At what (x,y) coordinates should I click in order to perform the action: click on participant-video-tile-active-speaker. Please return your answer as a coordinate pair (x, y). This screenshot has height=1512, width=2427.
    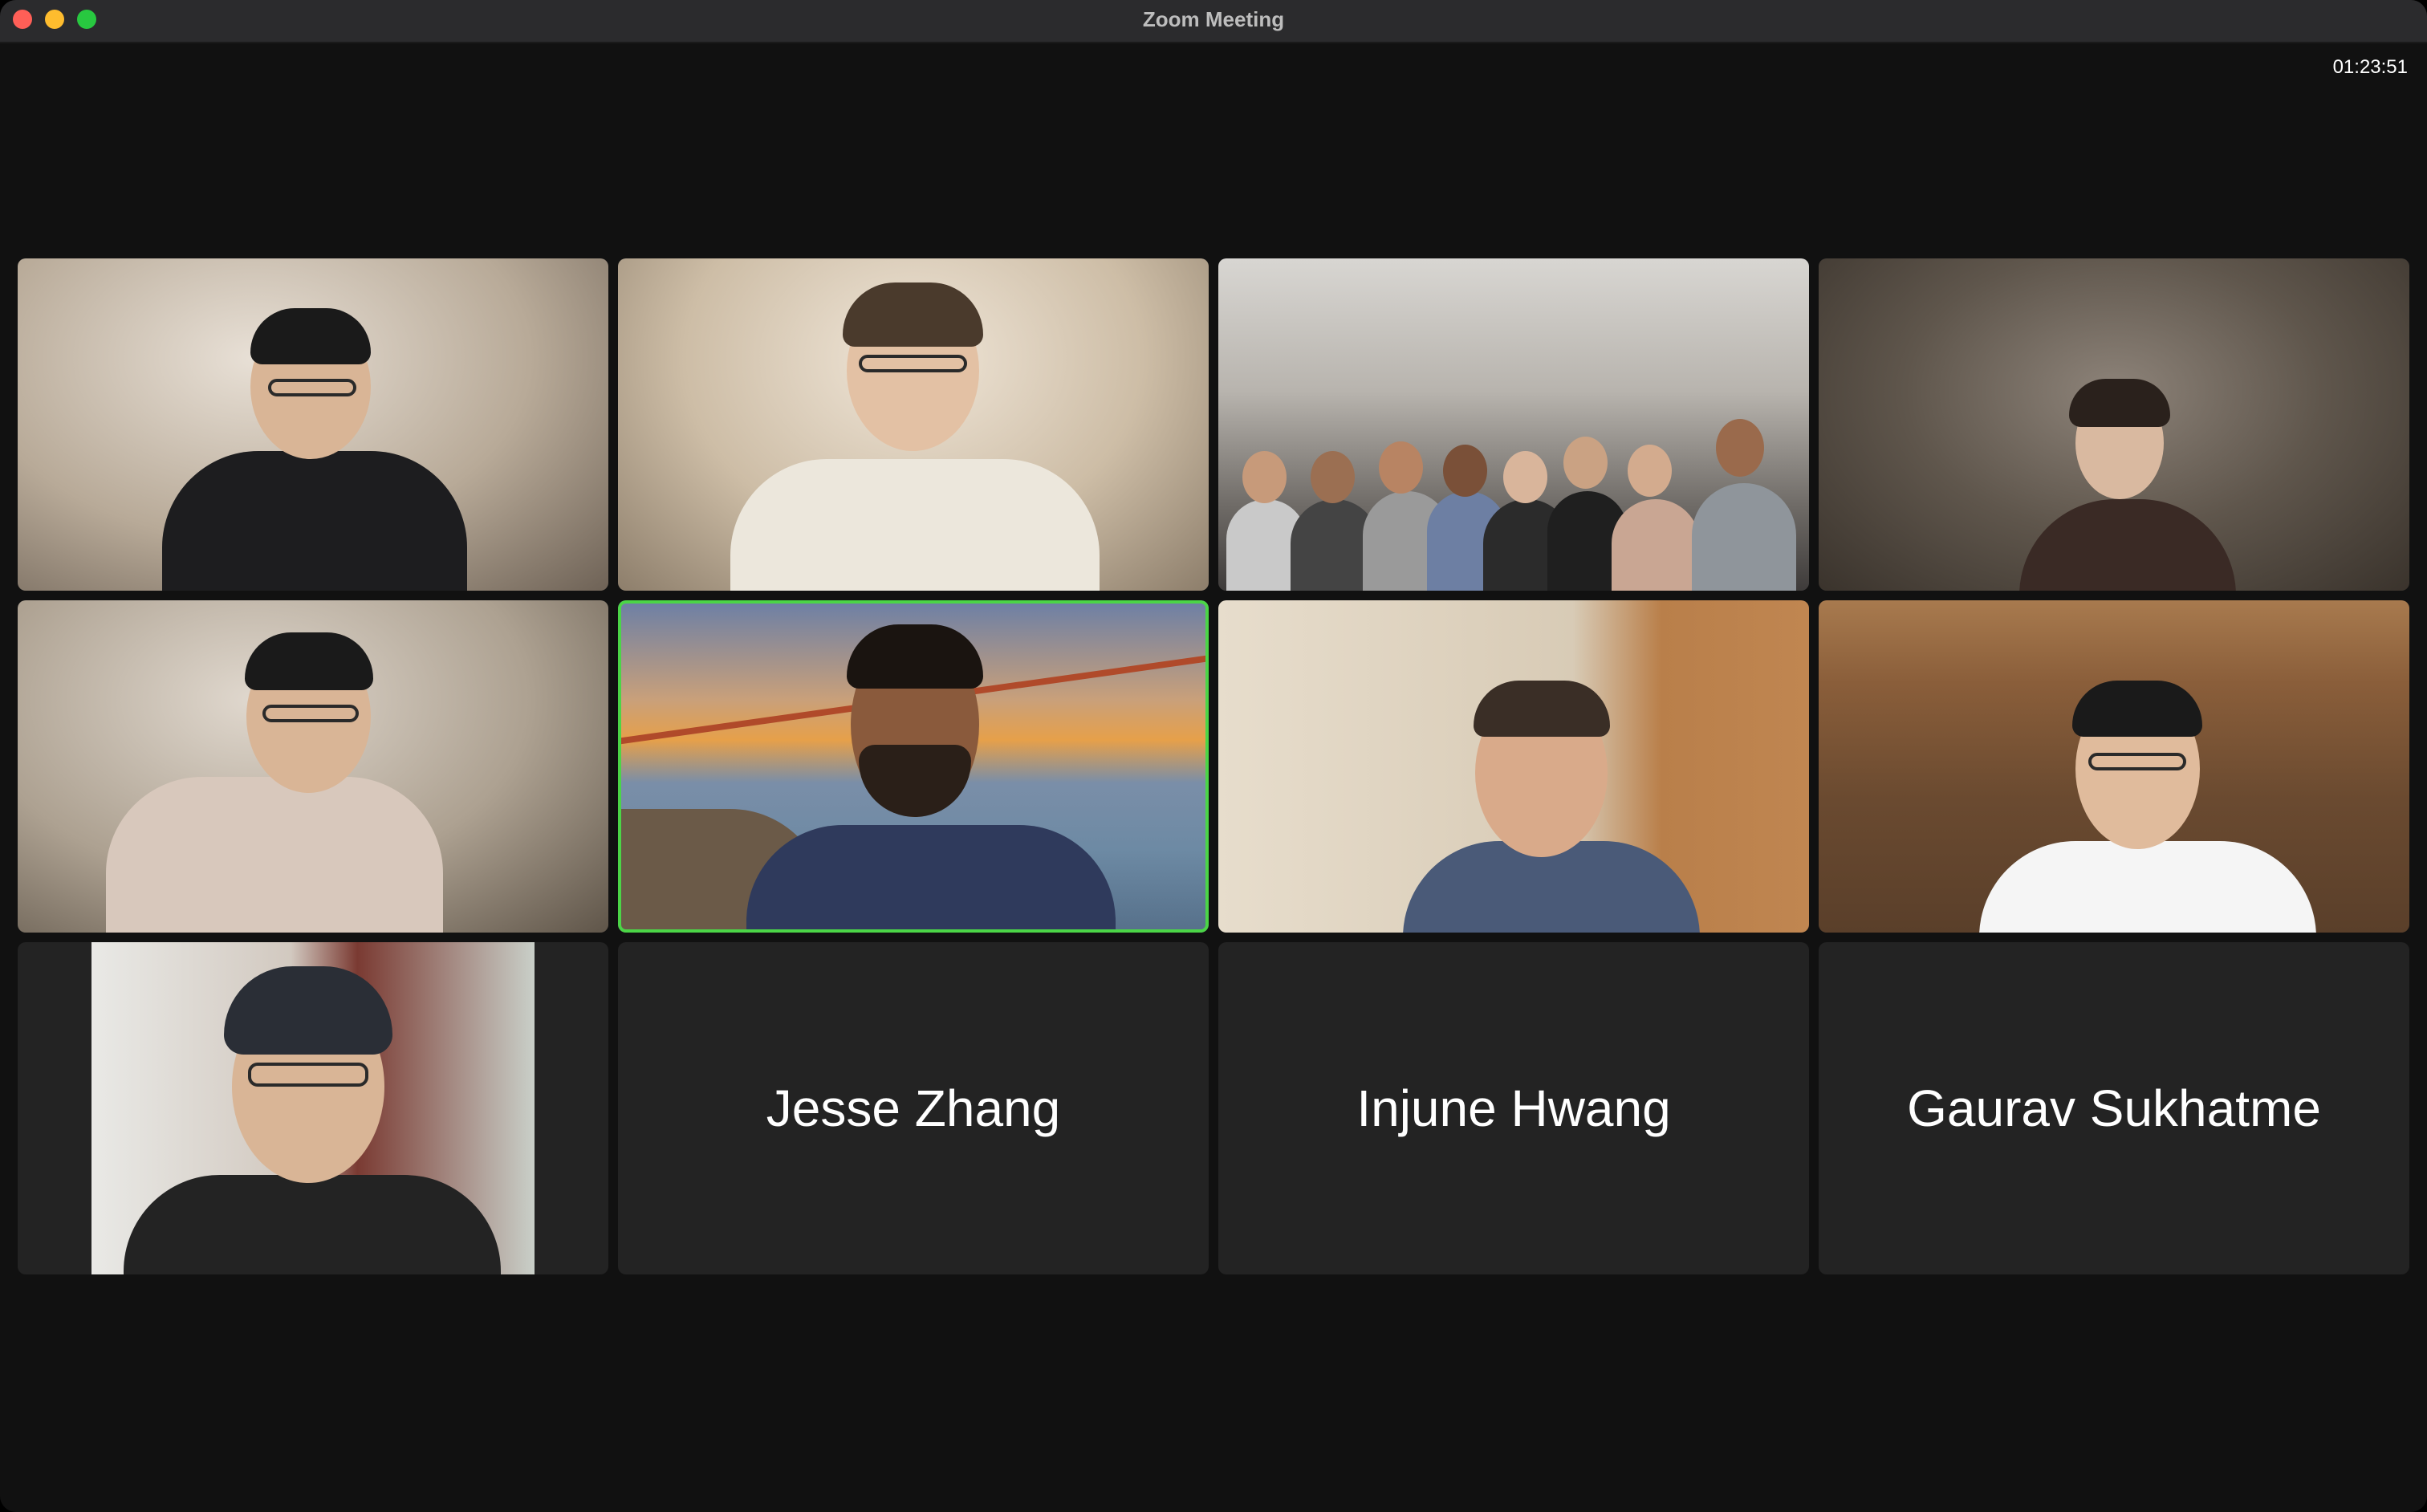
    Looking at the image, I should click on (914, 767).